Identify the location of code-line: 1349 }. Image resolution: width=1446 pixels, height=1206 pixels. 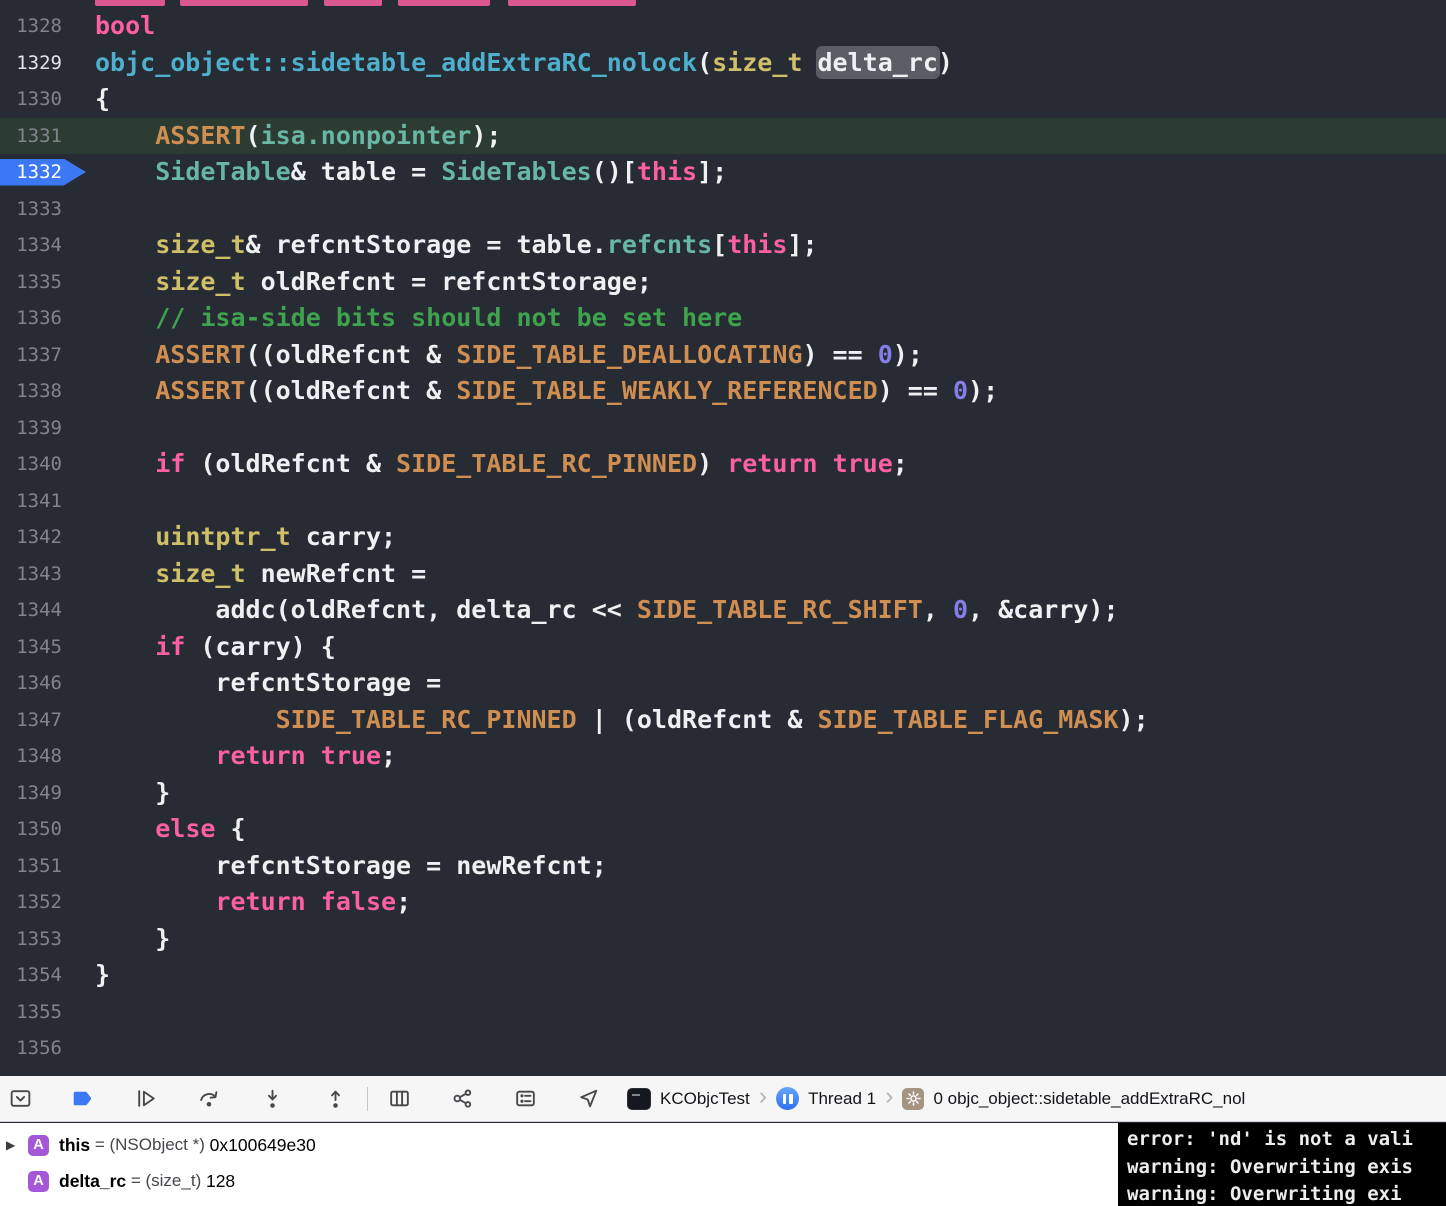
(723, 793).